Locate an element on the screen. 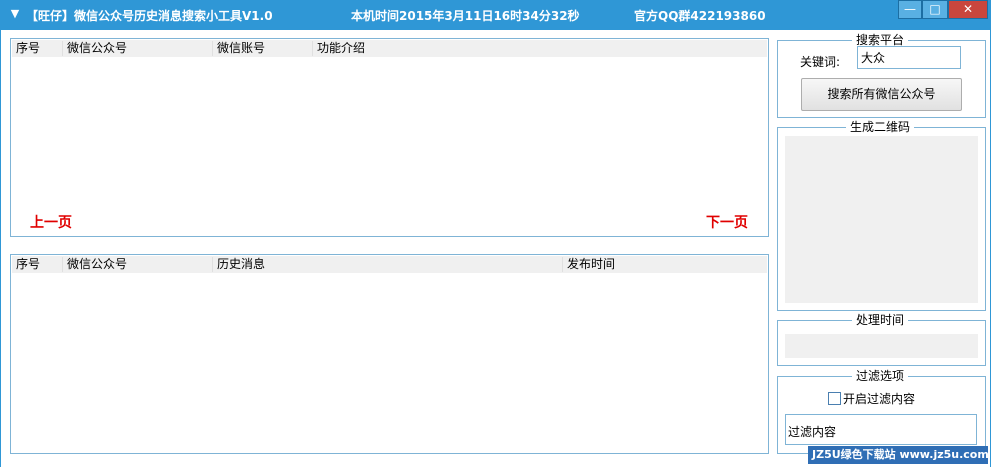 Image resolution: width=991 pixels, height=467 pixels. process-time-title: 处理时间 is located at coordinates (880, 320).